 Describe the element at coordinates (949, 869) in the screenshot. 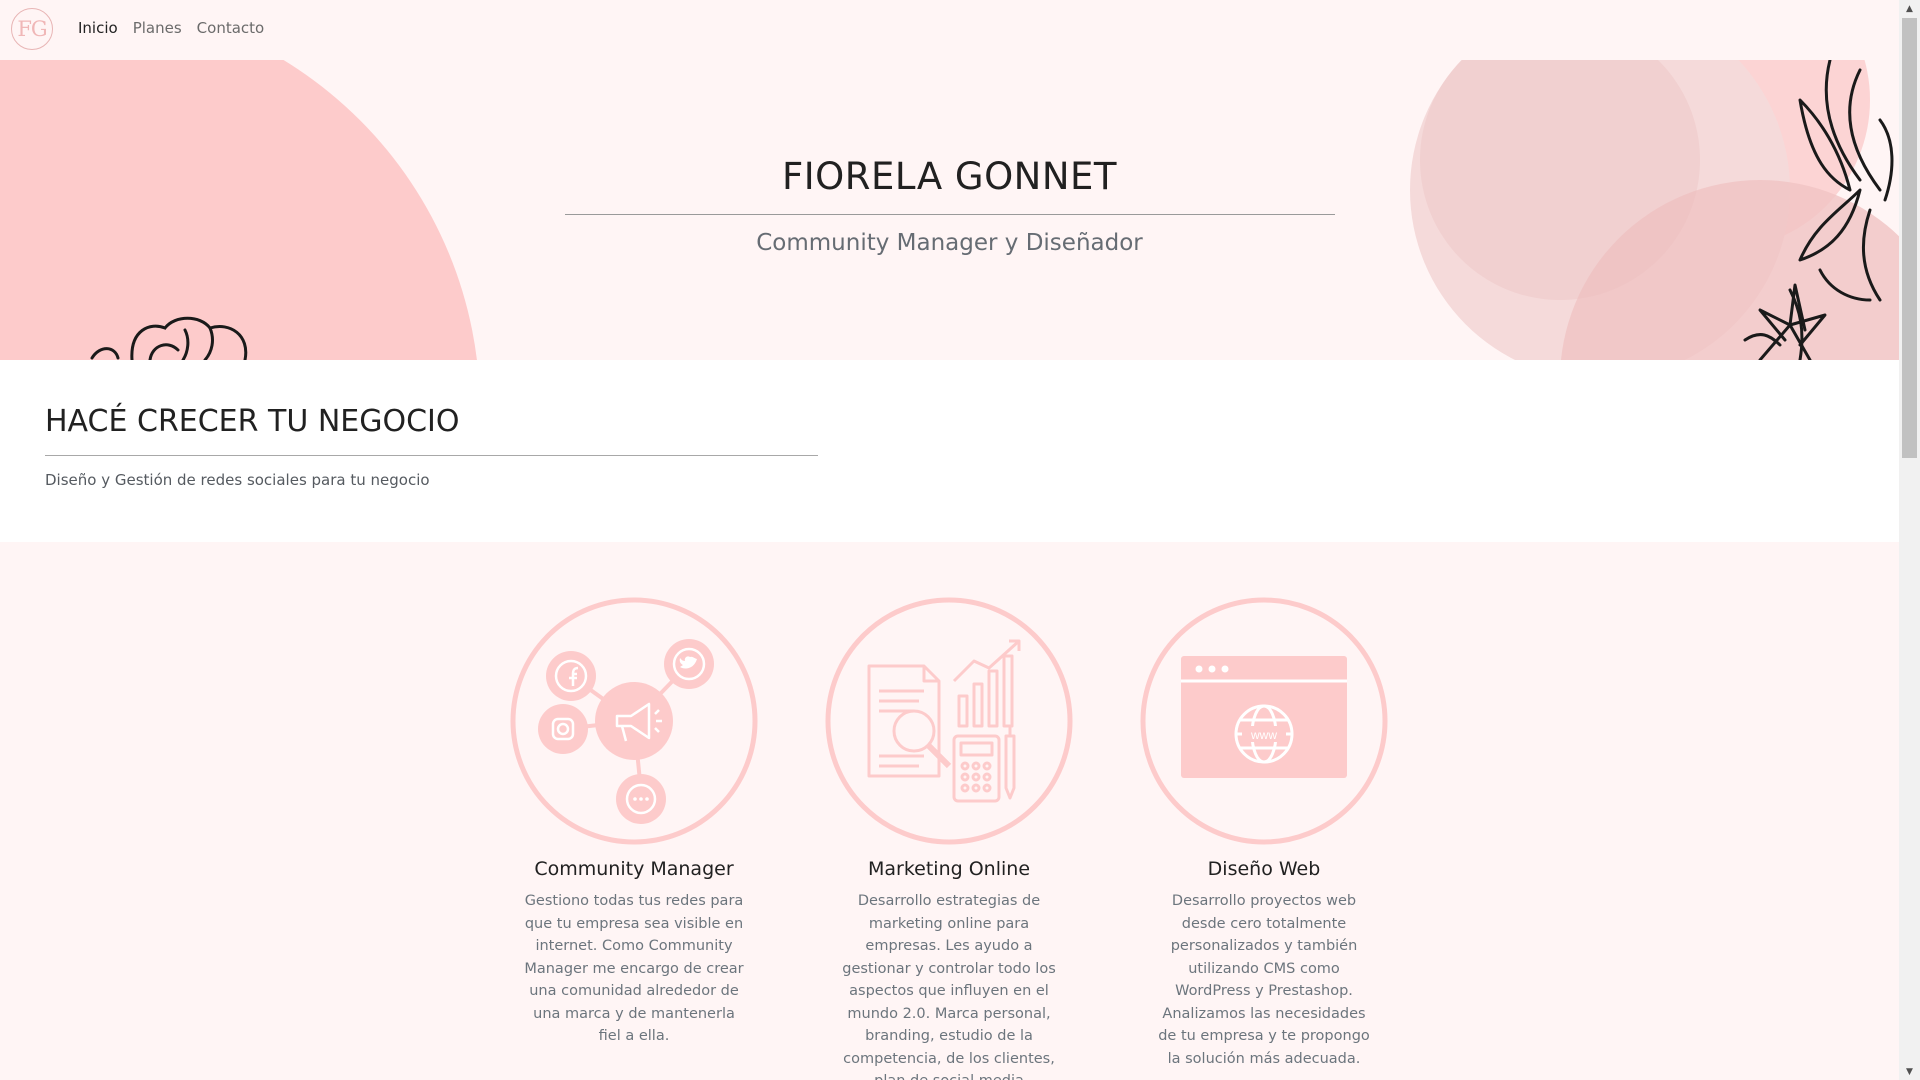

I see `service-title: Marketing Online` at that location.